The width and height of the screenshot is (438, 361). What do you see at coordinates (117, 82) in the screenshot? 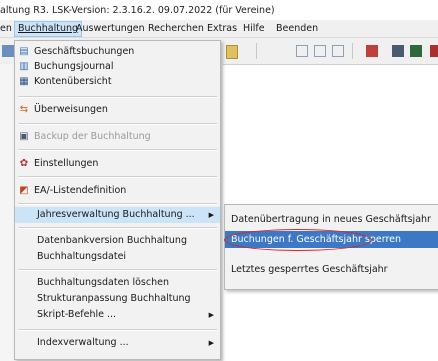
I see `menu-kontenuebersicht: ▦ Kontenübersicht` at bounding box center [117, 82].